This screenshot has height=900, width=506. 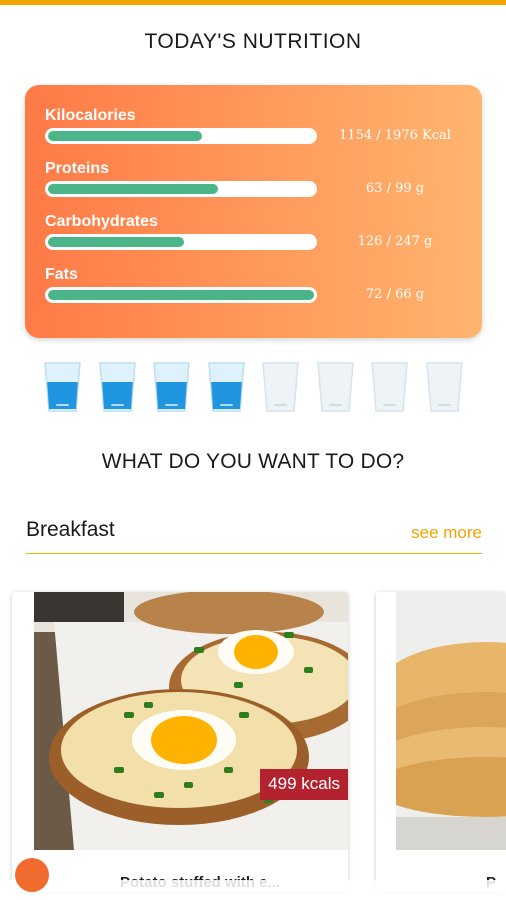 I want to click on breakfast-header: Breakfast see more, so click(x=254, y=536).